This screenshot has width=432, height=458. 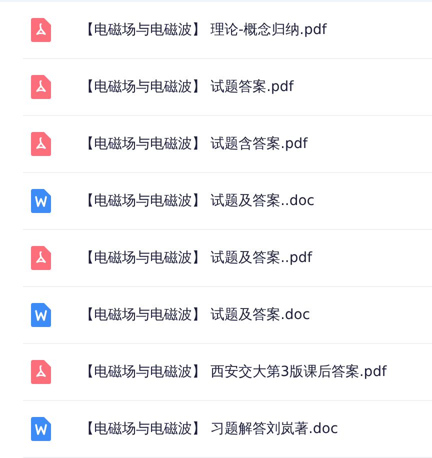 I want to click on file-name: 【电磁场与电磁波】 试题含答案.pdf, so click(x=194, y=144).